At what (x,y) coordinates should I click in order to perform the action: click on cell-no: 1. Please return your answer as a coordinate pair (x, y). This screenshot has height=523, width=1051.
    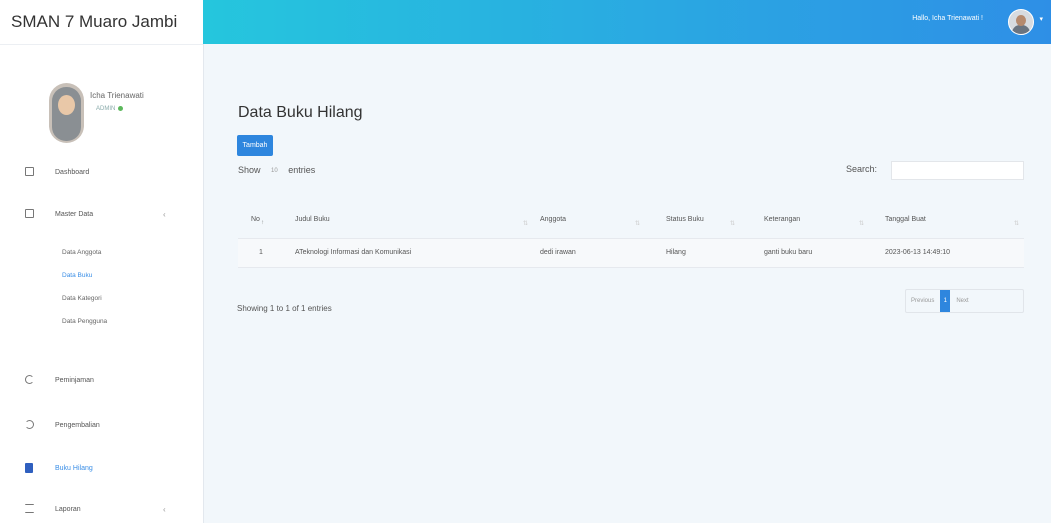
    Looking at the image, I should click on (261, 252).